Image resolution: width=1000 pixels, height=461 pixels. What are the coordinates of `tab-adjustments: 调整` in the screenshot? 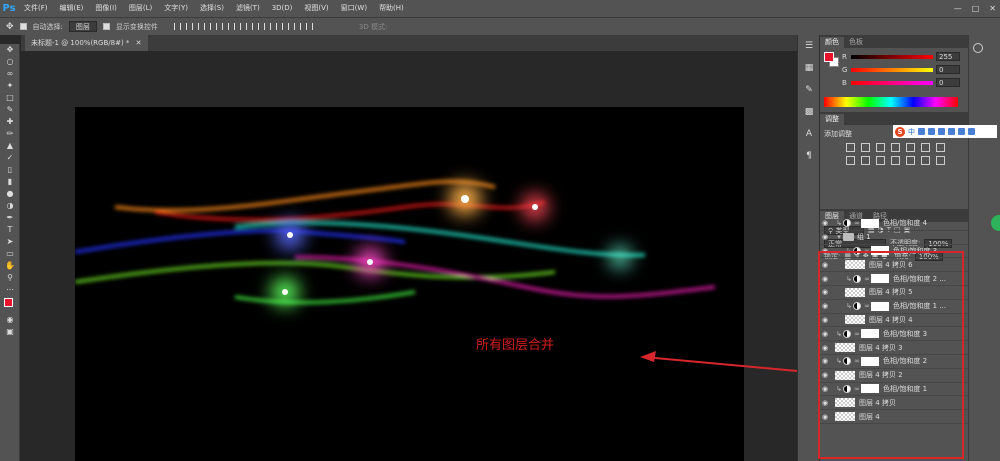 It's located at (832, 119).